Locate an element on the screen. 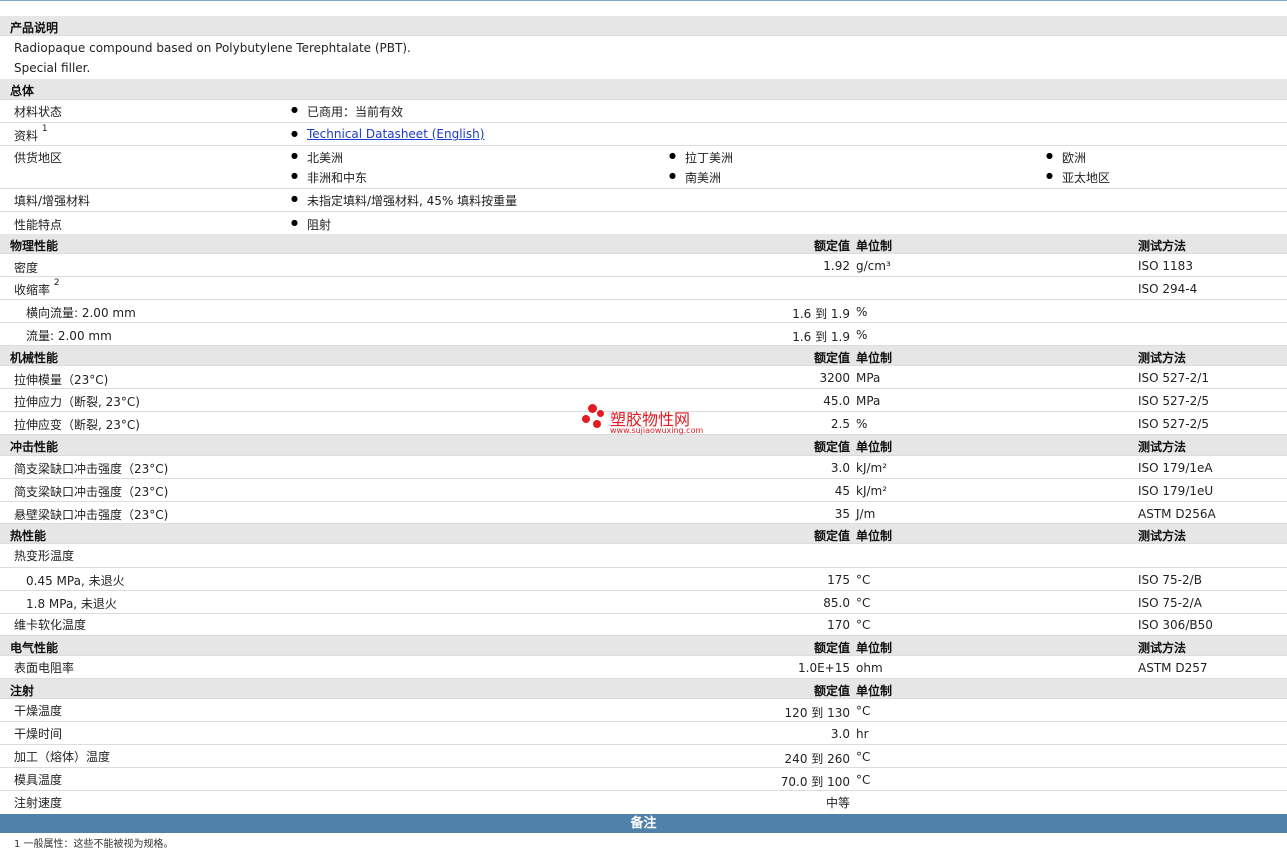  row-label: 拉伸应变（断裂, 23°C) is located at coordinates (77, 425).